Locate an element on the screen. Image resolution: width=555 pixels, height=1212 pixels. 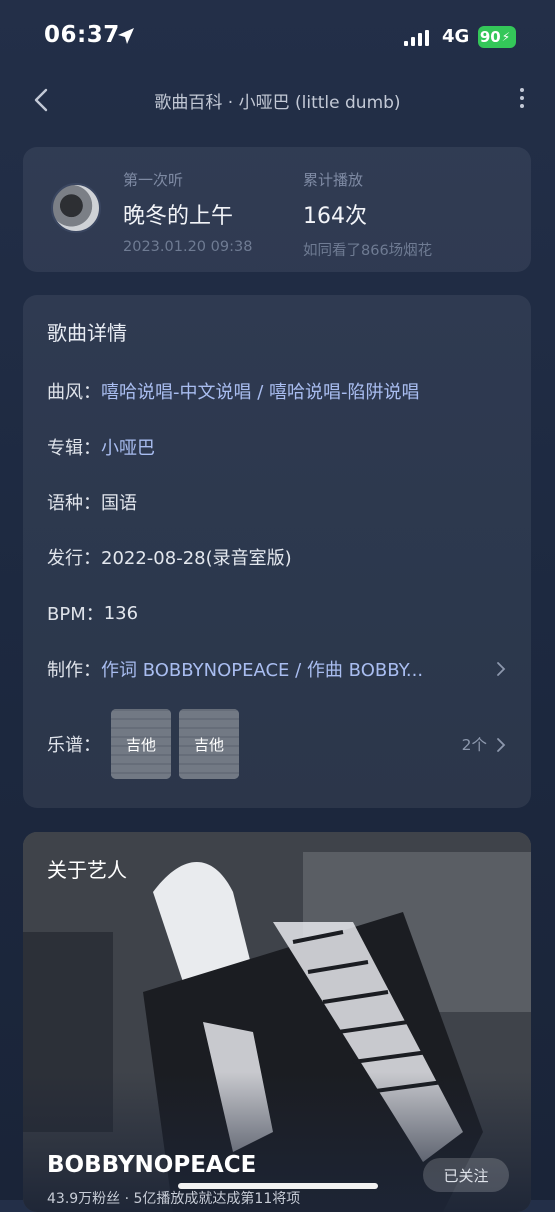
artist-description: 43.9万粉丝 · 5亿播放成就达成第11将项 is located at coordinates (174, 1199).